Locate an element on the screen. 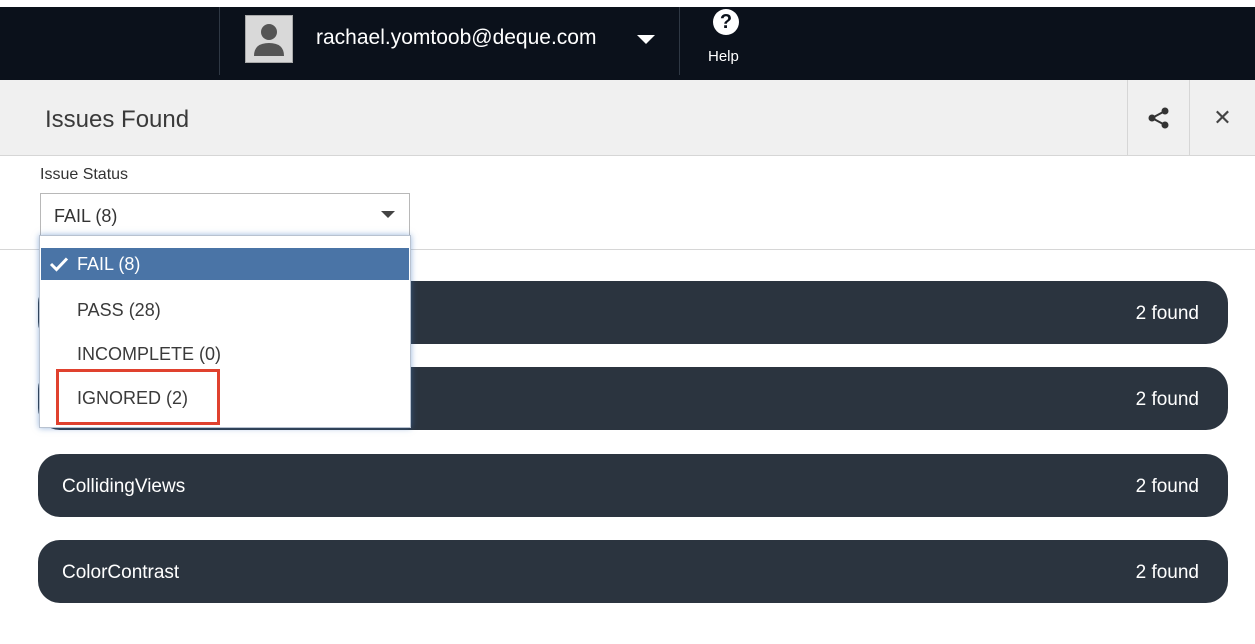 This screenshot has width=1255, height=644. ignored-highlight-box is located at coordinates (138, 397).